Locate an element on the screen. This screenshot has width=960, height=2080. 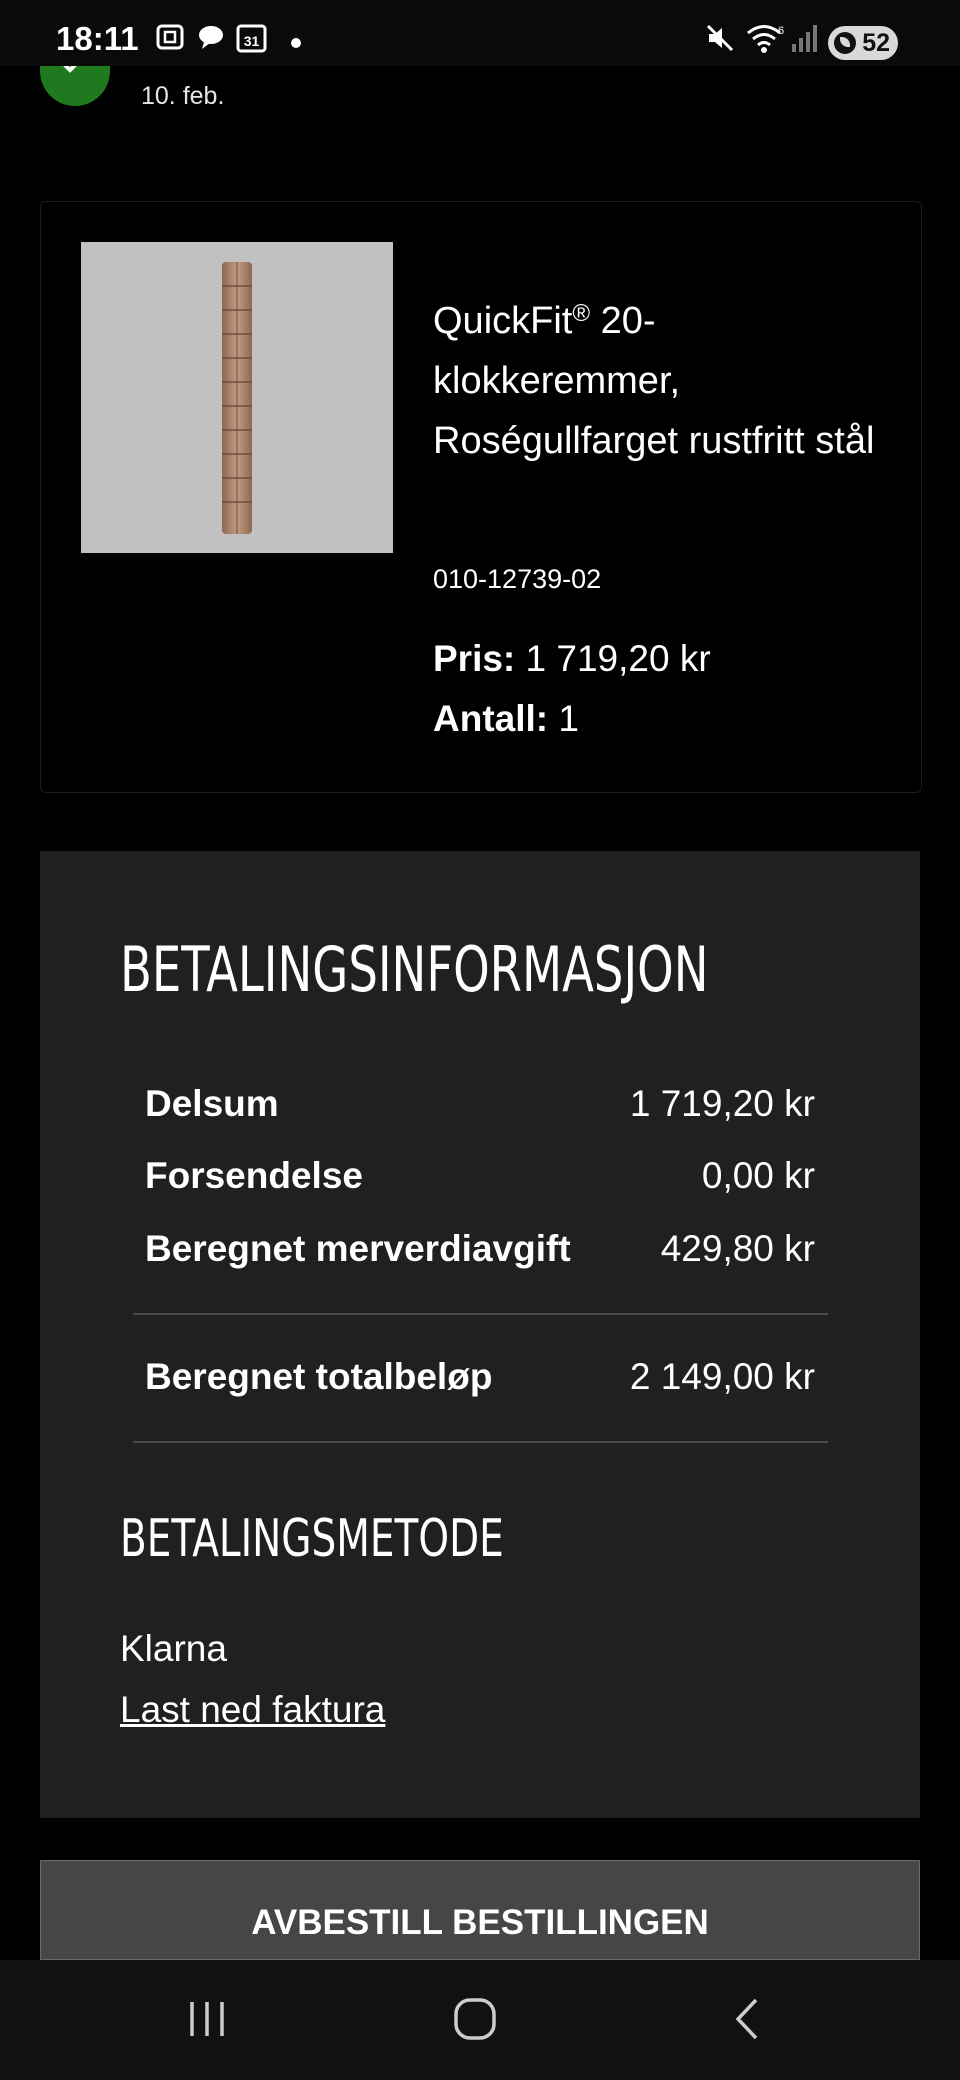
vat-row: Beregnet merverdiavgift 429,80 kr is located at coordinates (480, 1253).